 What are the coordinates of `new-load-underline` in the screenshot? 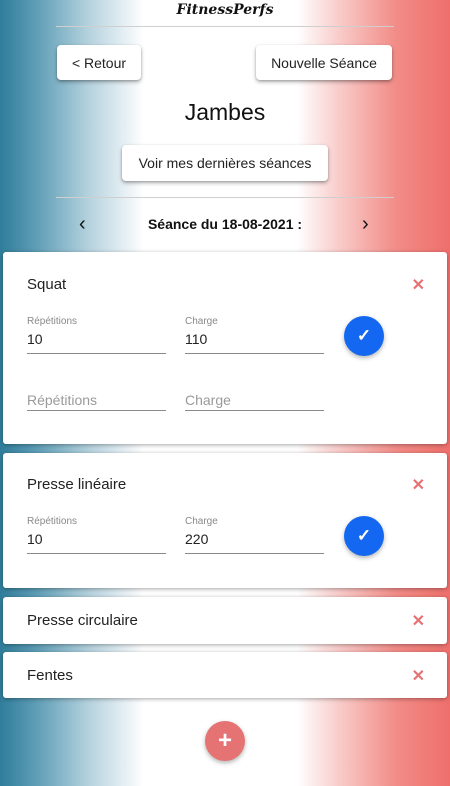 It's located at (254, 410).